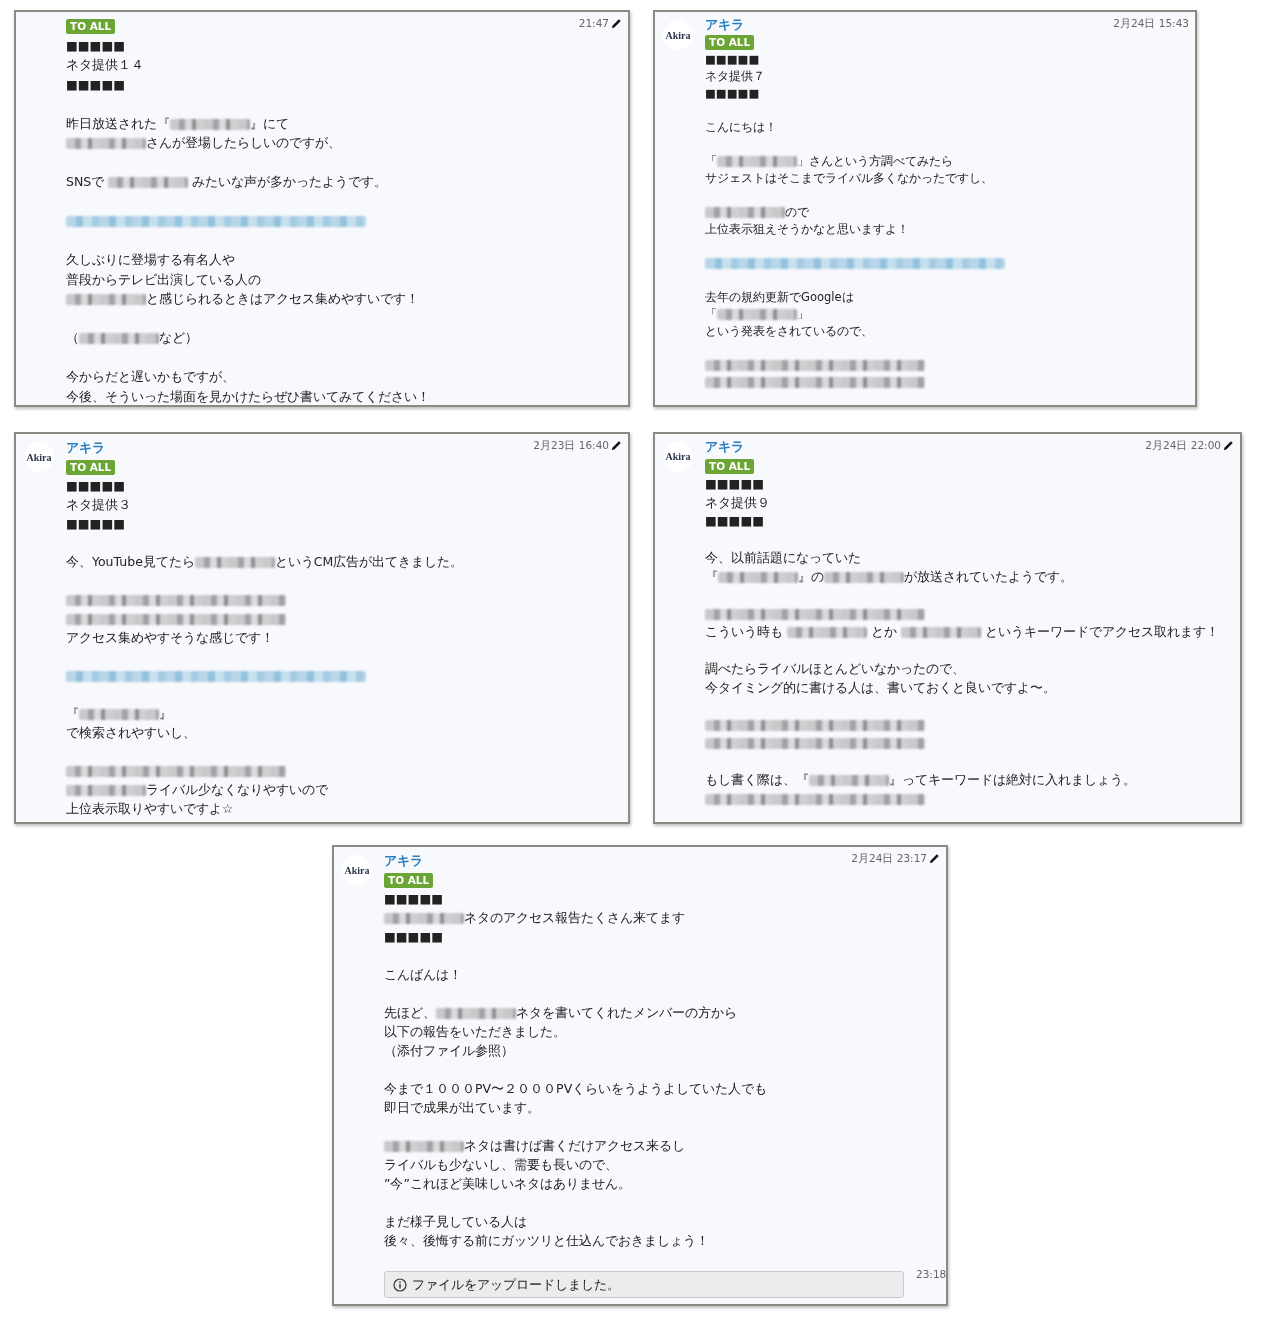  What do you see at coordinates (131, 733) in the screenshot?
I see `message-text: で検索されやすいし、` at bounding box center [131, 733].